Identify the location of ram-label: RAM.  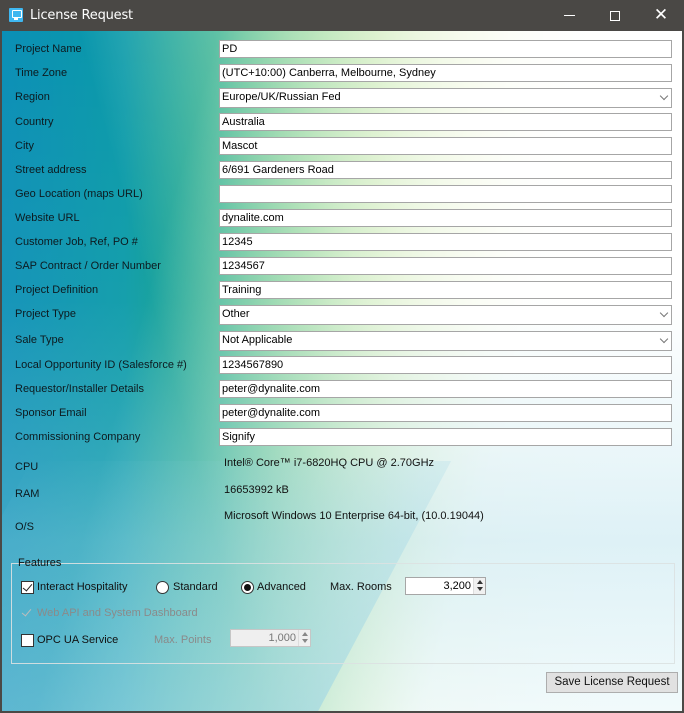
(27, 494).